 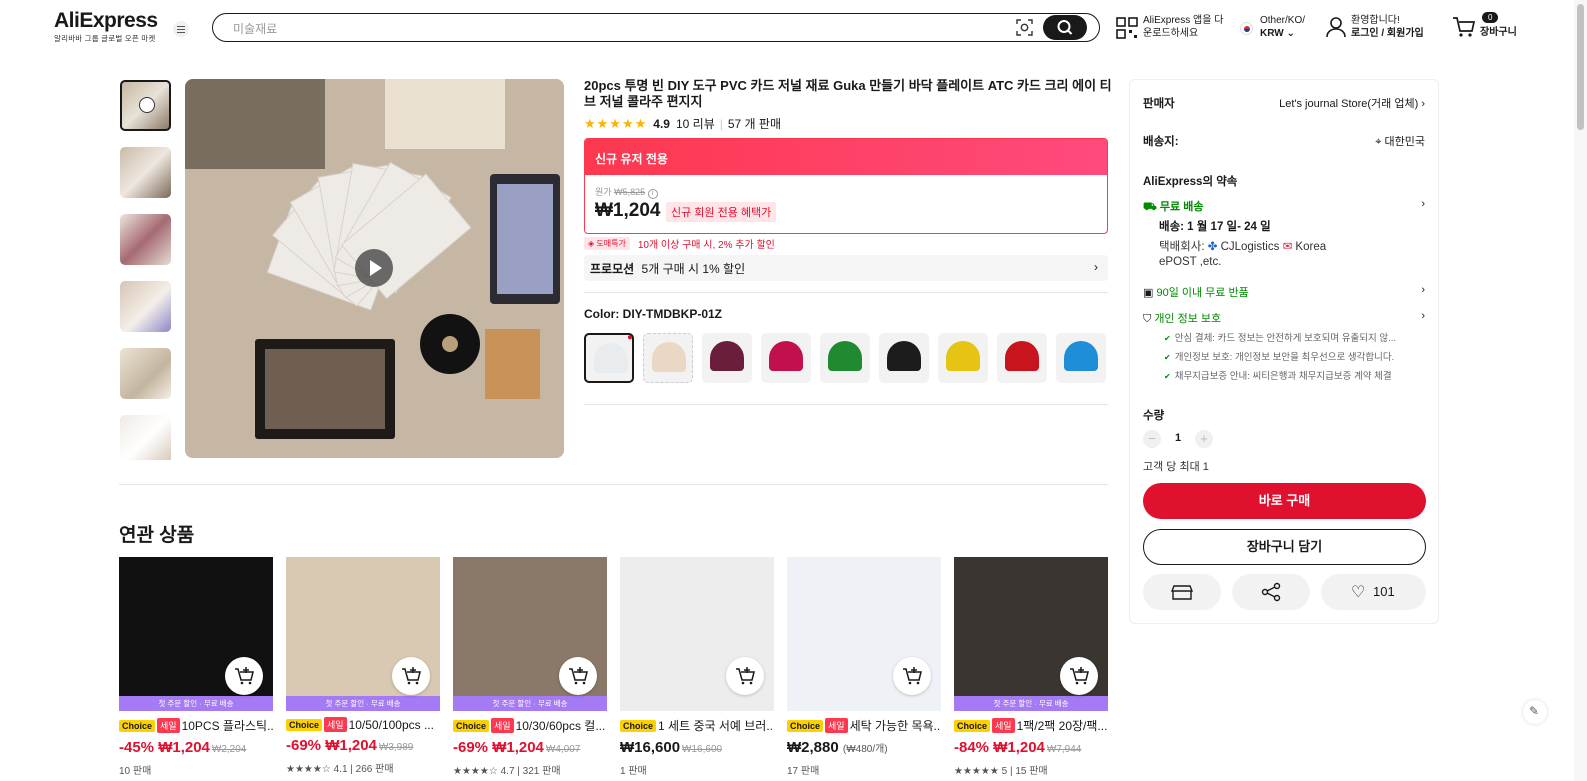 I want to click on buy-now-button: 바로 구매, so click(x=1284, y=501).